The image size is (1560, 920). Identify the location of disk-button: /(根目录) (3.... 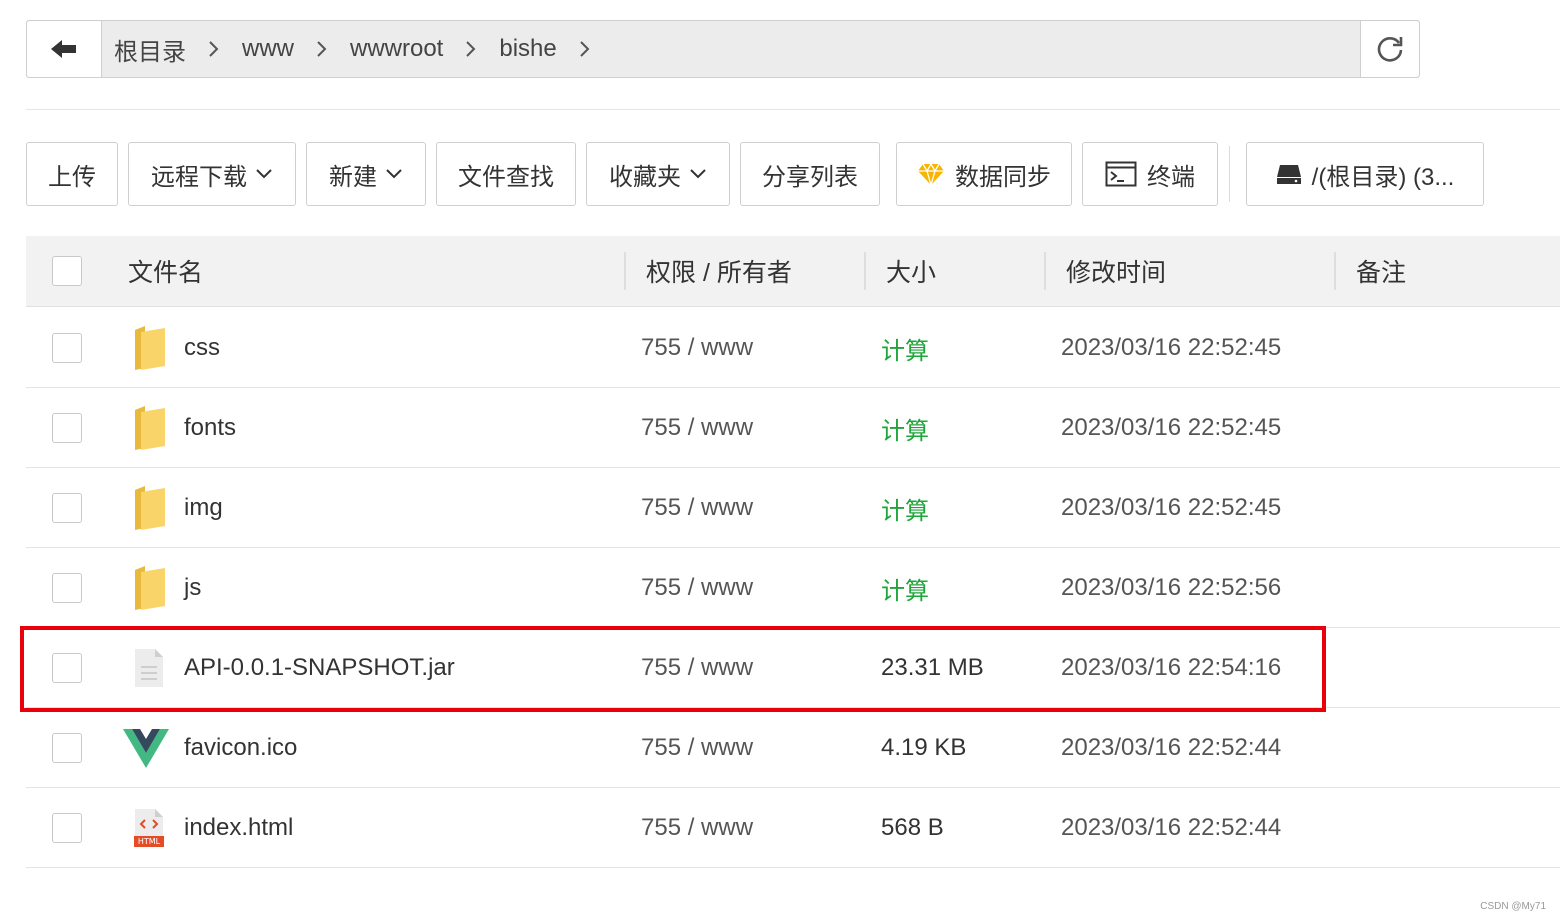
(1365, 174).